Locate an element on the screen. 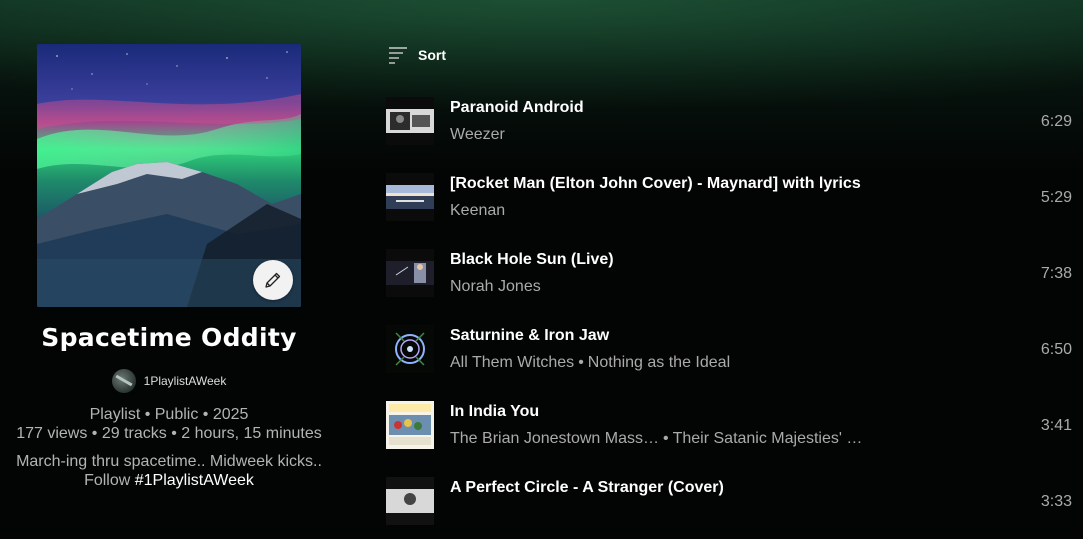 The image size is (1083, 539). track-duration: 5:29 is located at coordinates (1056, 197).